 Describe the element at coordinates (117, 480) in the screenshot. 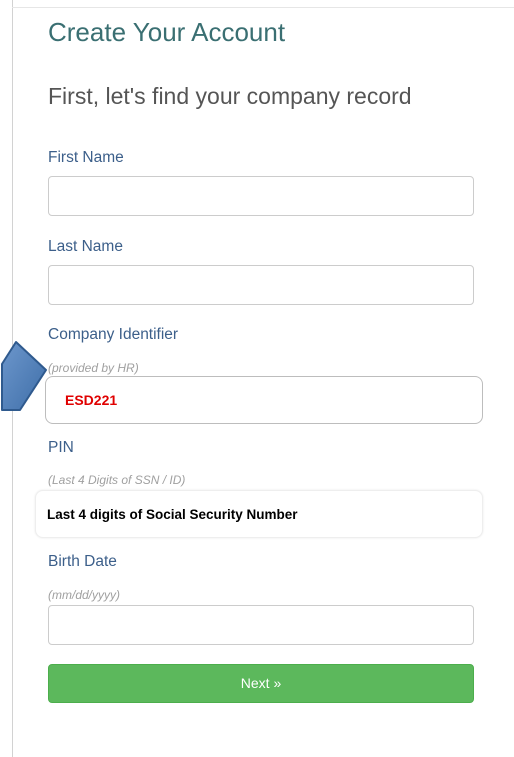

I see `pin-hint: (Last 4 Digits of SSN / ID)` at that location.